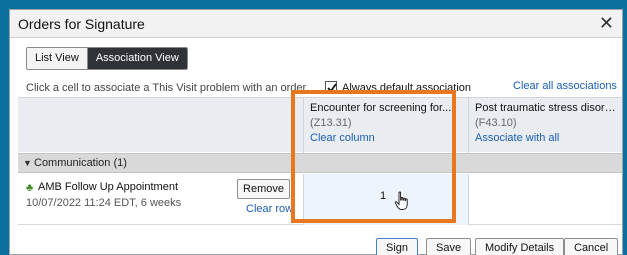 Image resolution: width=627 pixels, height=255 pixels. I want to click on association-cell-empty, so click(545, 199).